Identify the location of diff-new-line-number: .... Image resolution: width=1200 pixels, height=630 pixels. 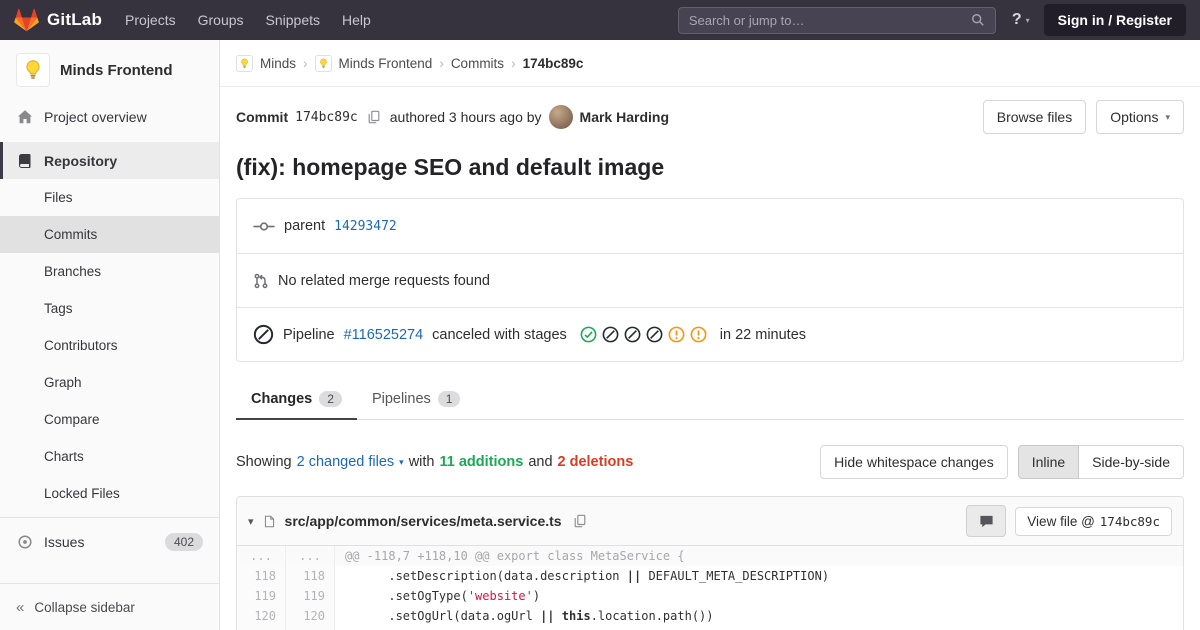
(310, 556).